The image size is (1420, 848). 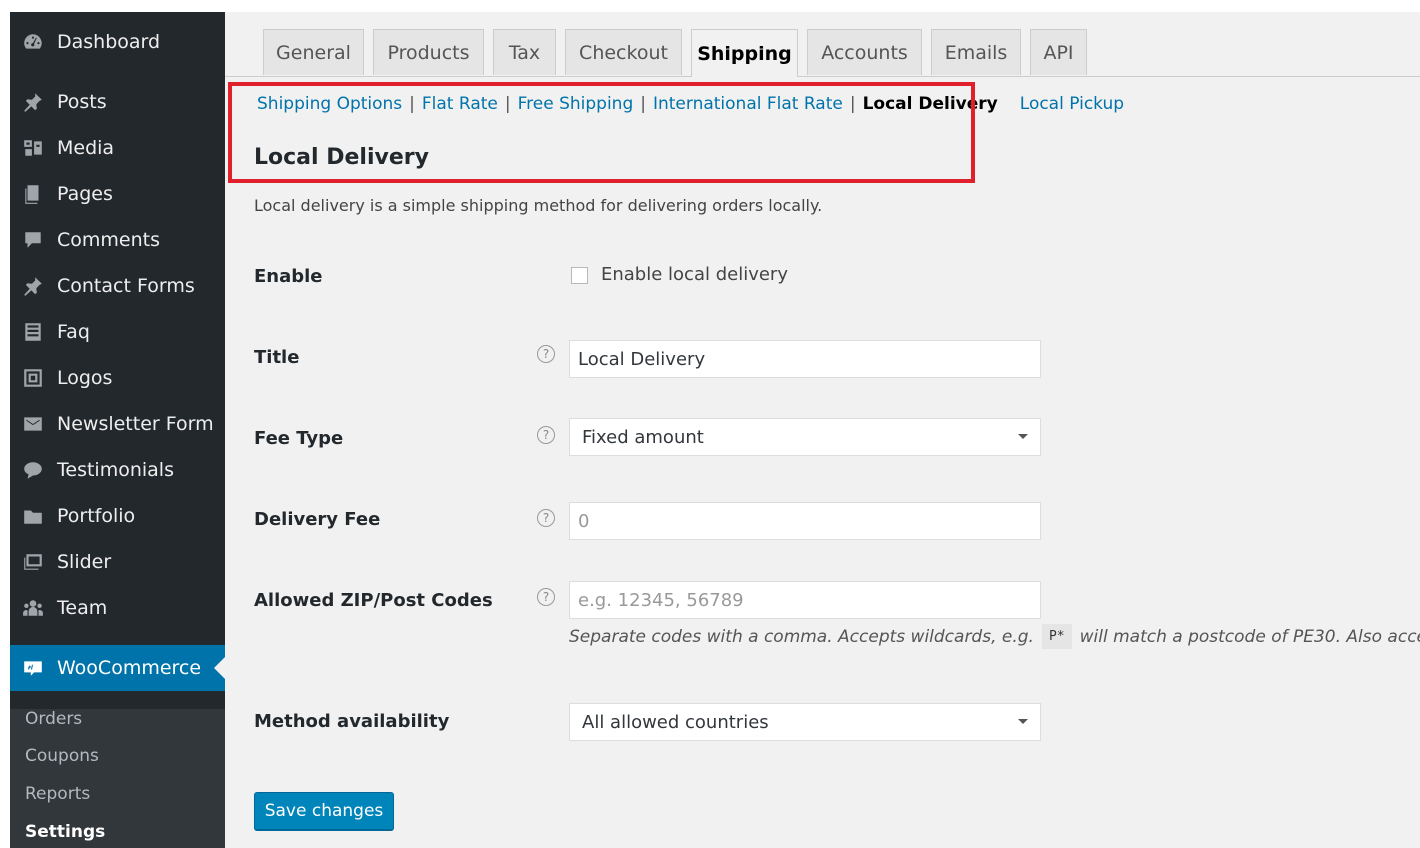 What do you see at coordinates (805, 437) in the screenshot?
I see `fee-type-select: Fixed amount` at bounding box center [805, 437].